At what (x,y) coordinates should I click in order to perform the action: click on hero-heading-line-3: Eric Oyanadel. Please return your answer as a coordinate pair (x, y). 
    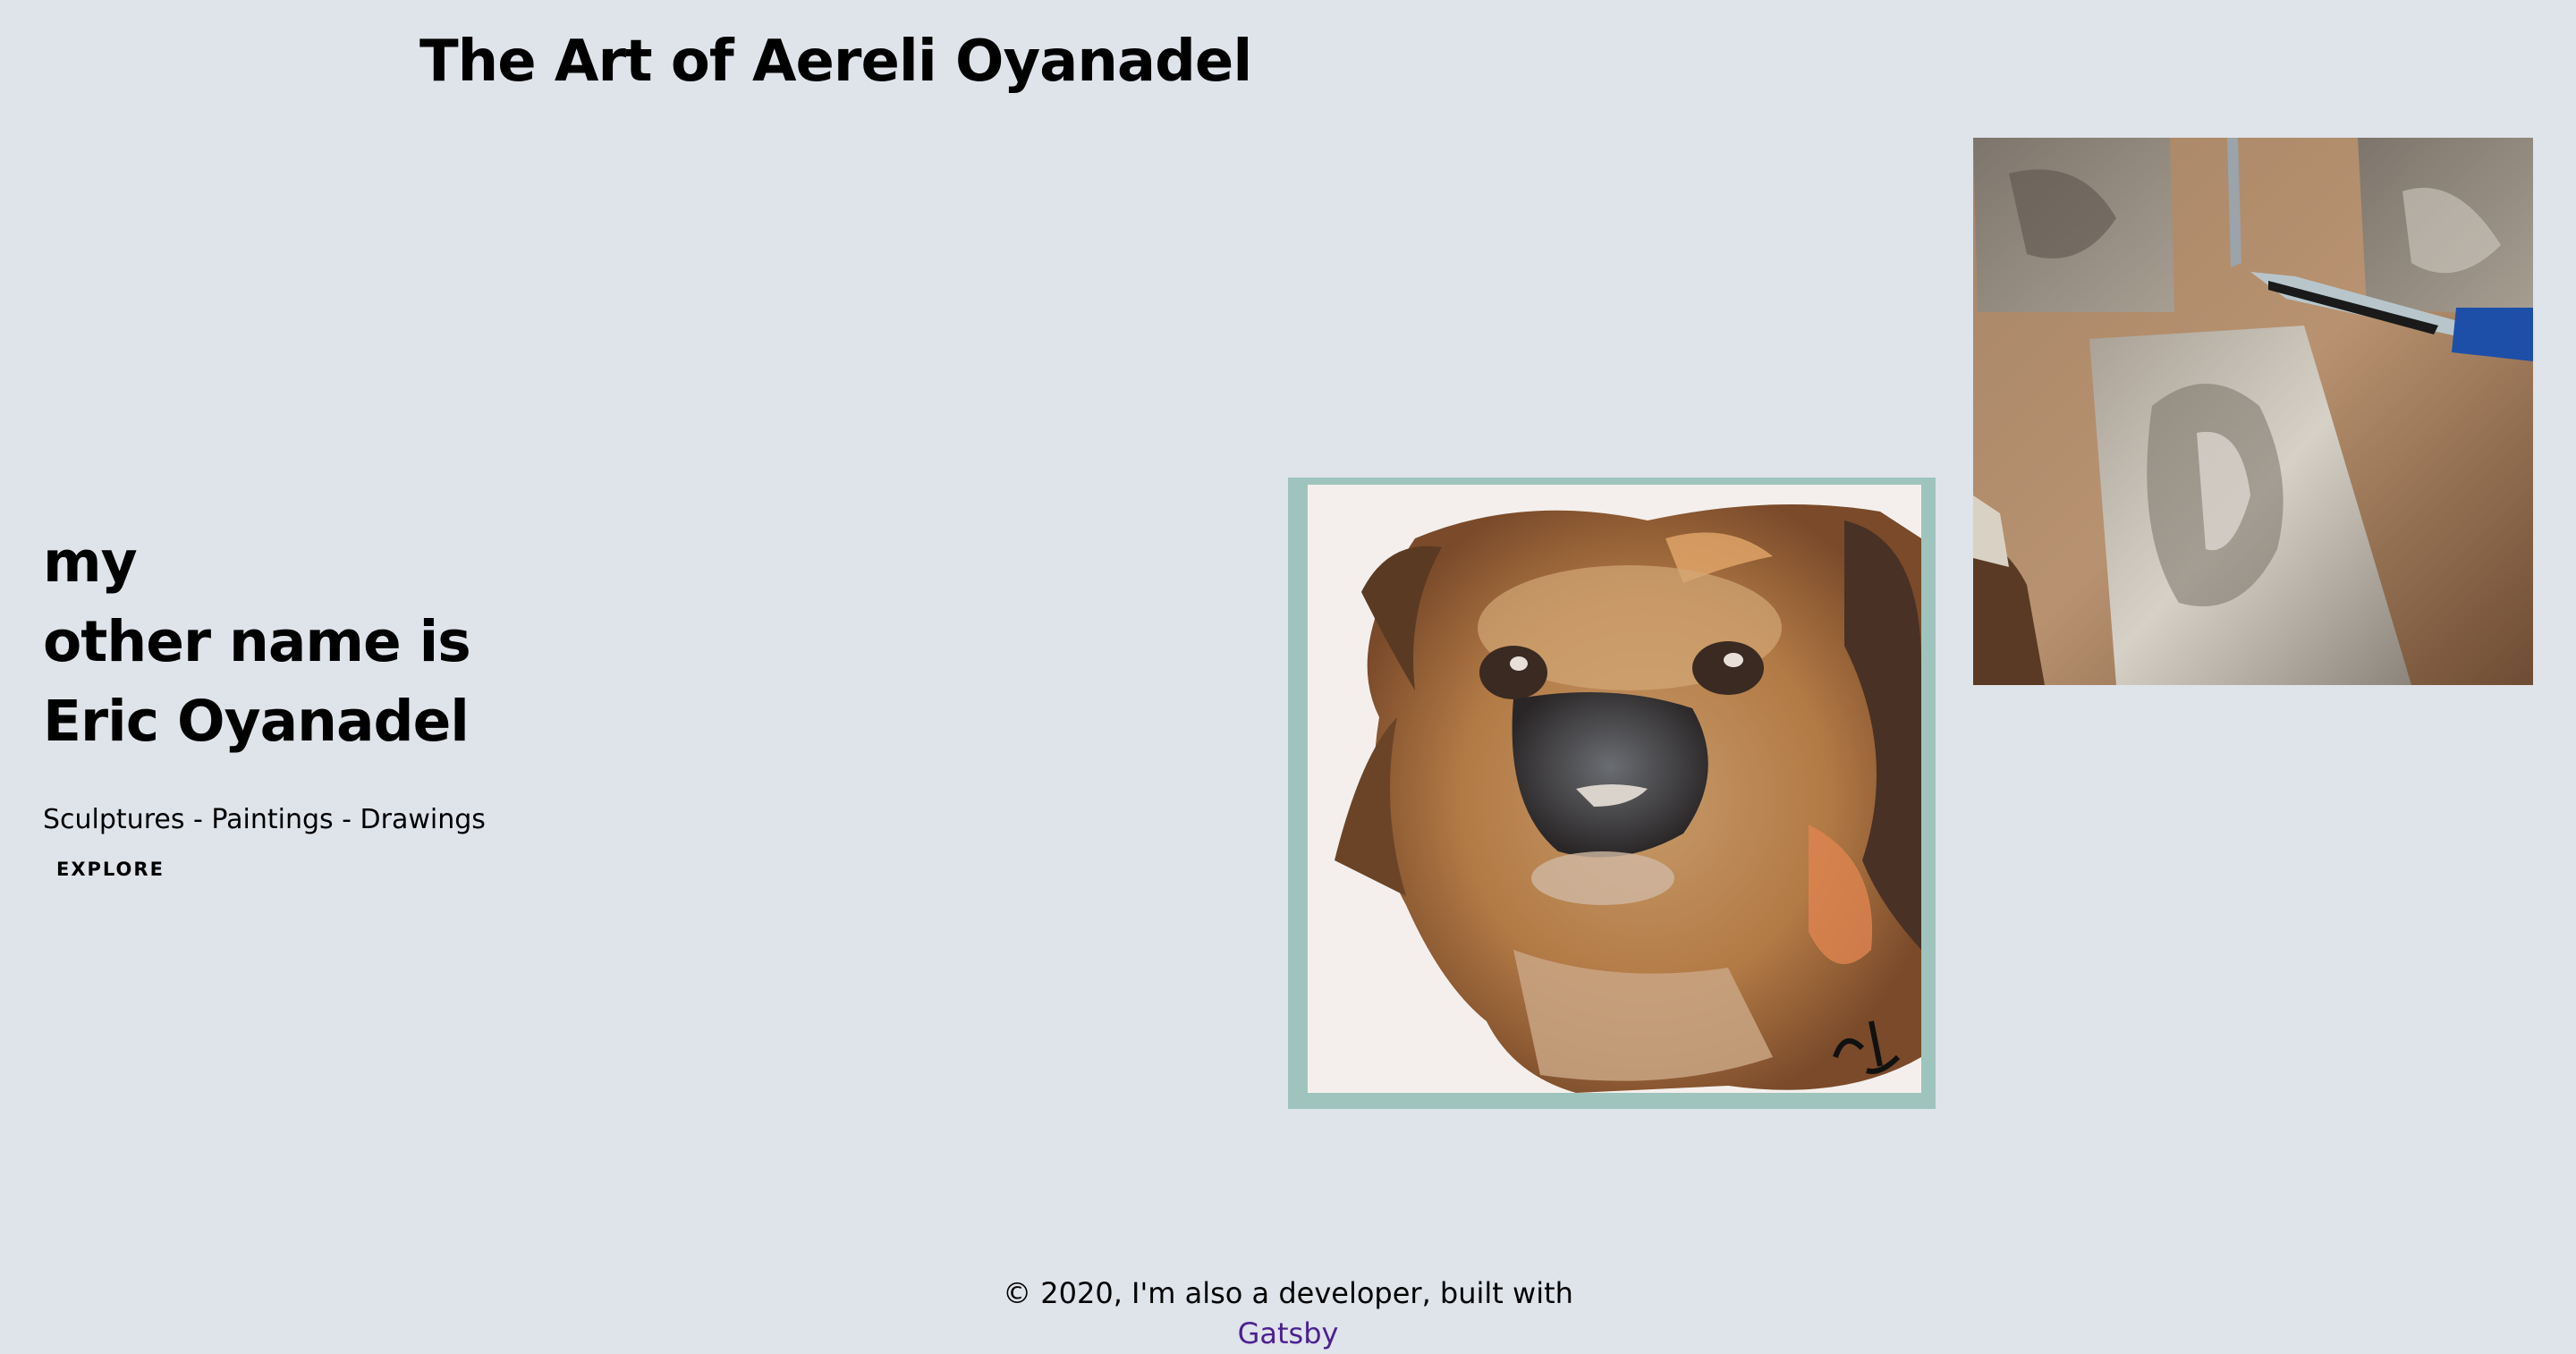
    Looking at the image, I should click on (256, 721).